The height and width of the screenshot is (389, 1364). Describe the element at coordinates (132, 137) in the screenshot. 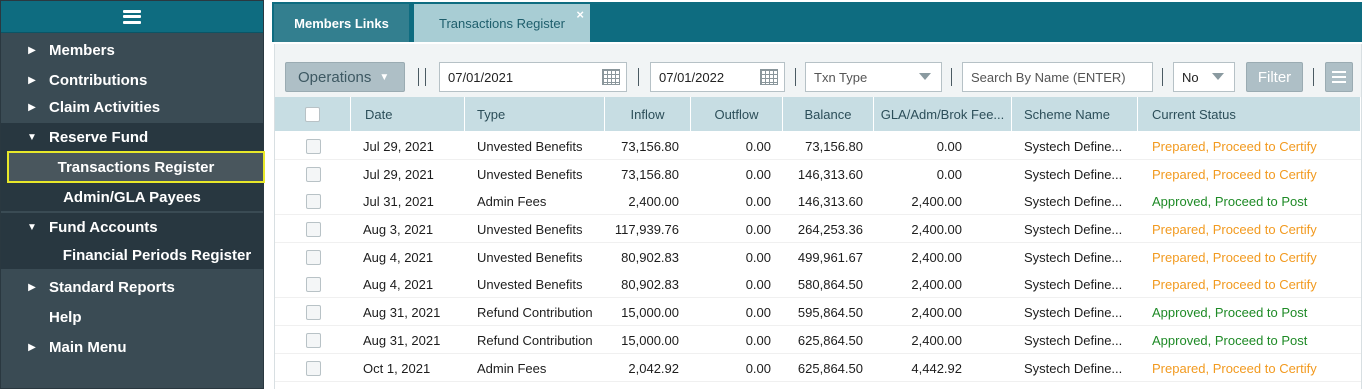

I see `sidebar-item-reserve-fund: ▼ Reserve Fund` at that location.